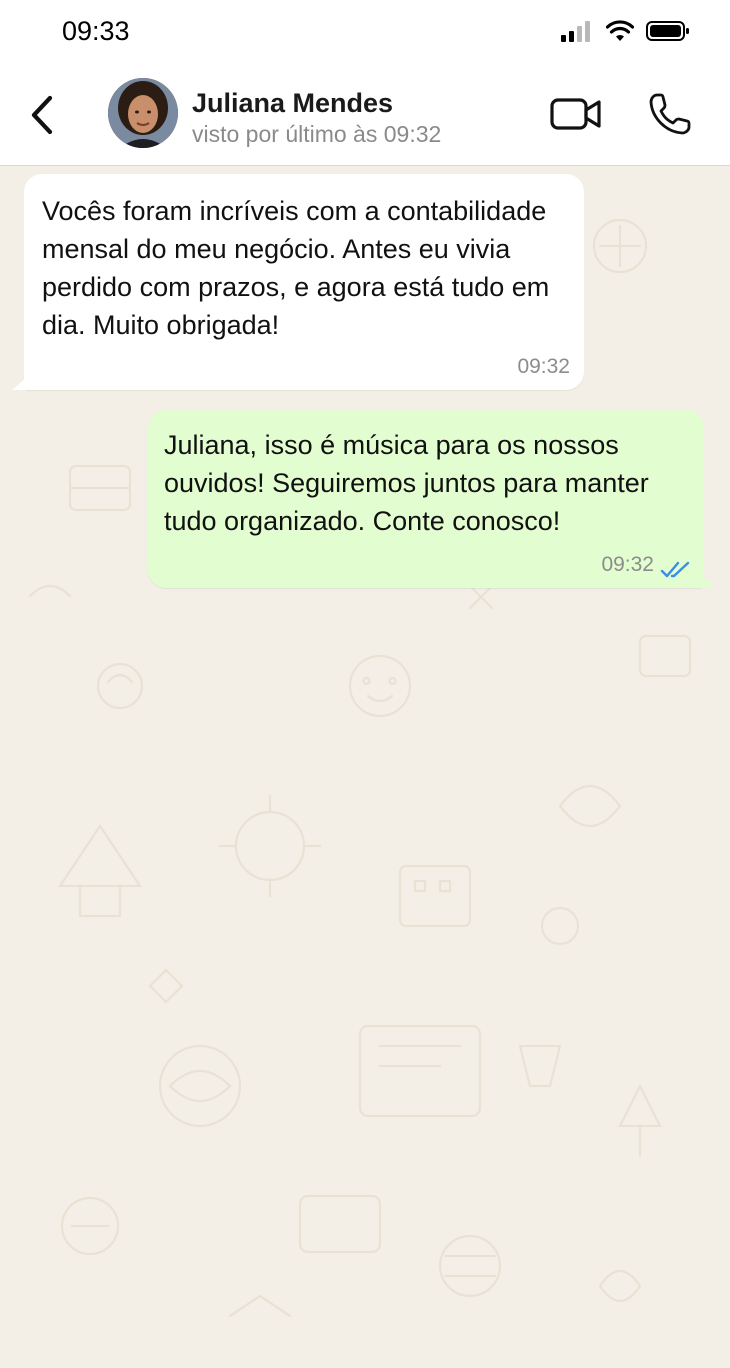 This screenshot has width=730, height=1368. I want to click on avatar-photo, so click(143, 113).